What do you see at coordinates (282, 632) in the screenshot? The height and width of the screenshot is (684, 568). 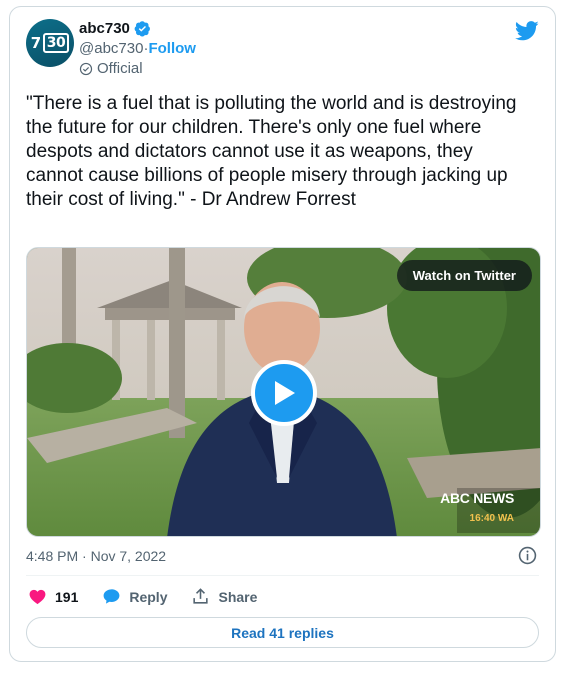 I see `read-replies-button: Read 41 replies` at bounding box center [282, 632].